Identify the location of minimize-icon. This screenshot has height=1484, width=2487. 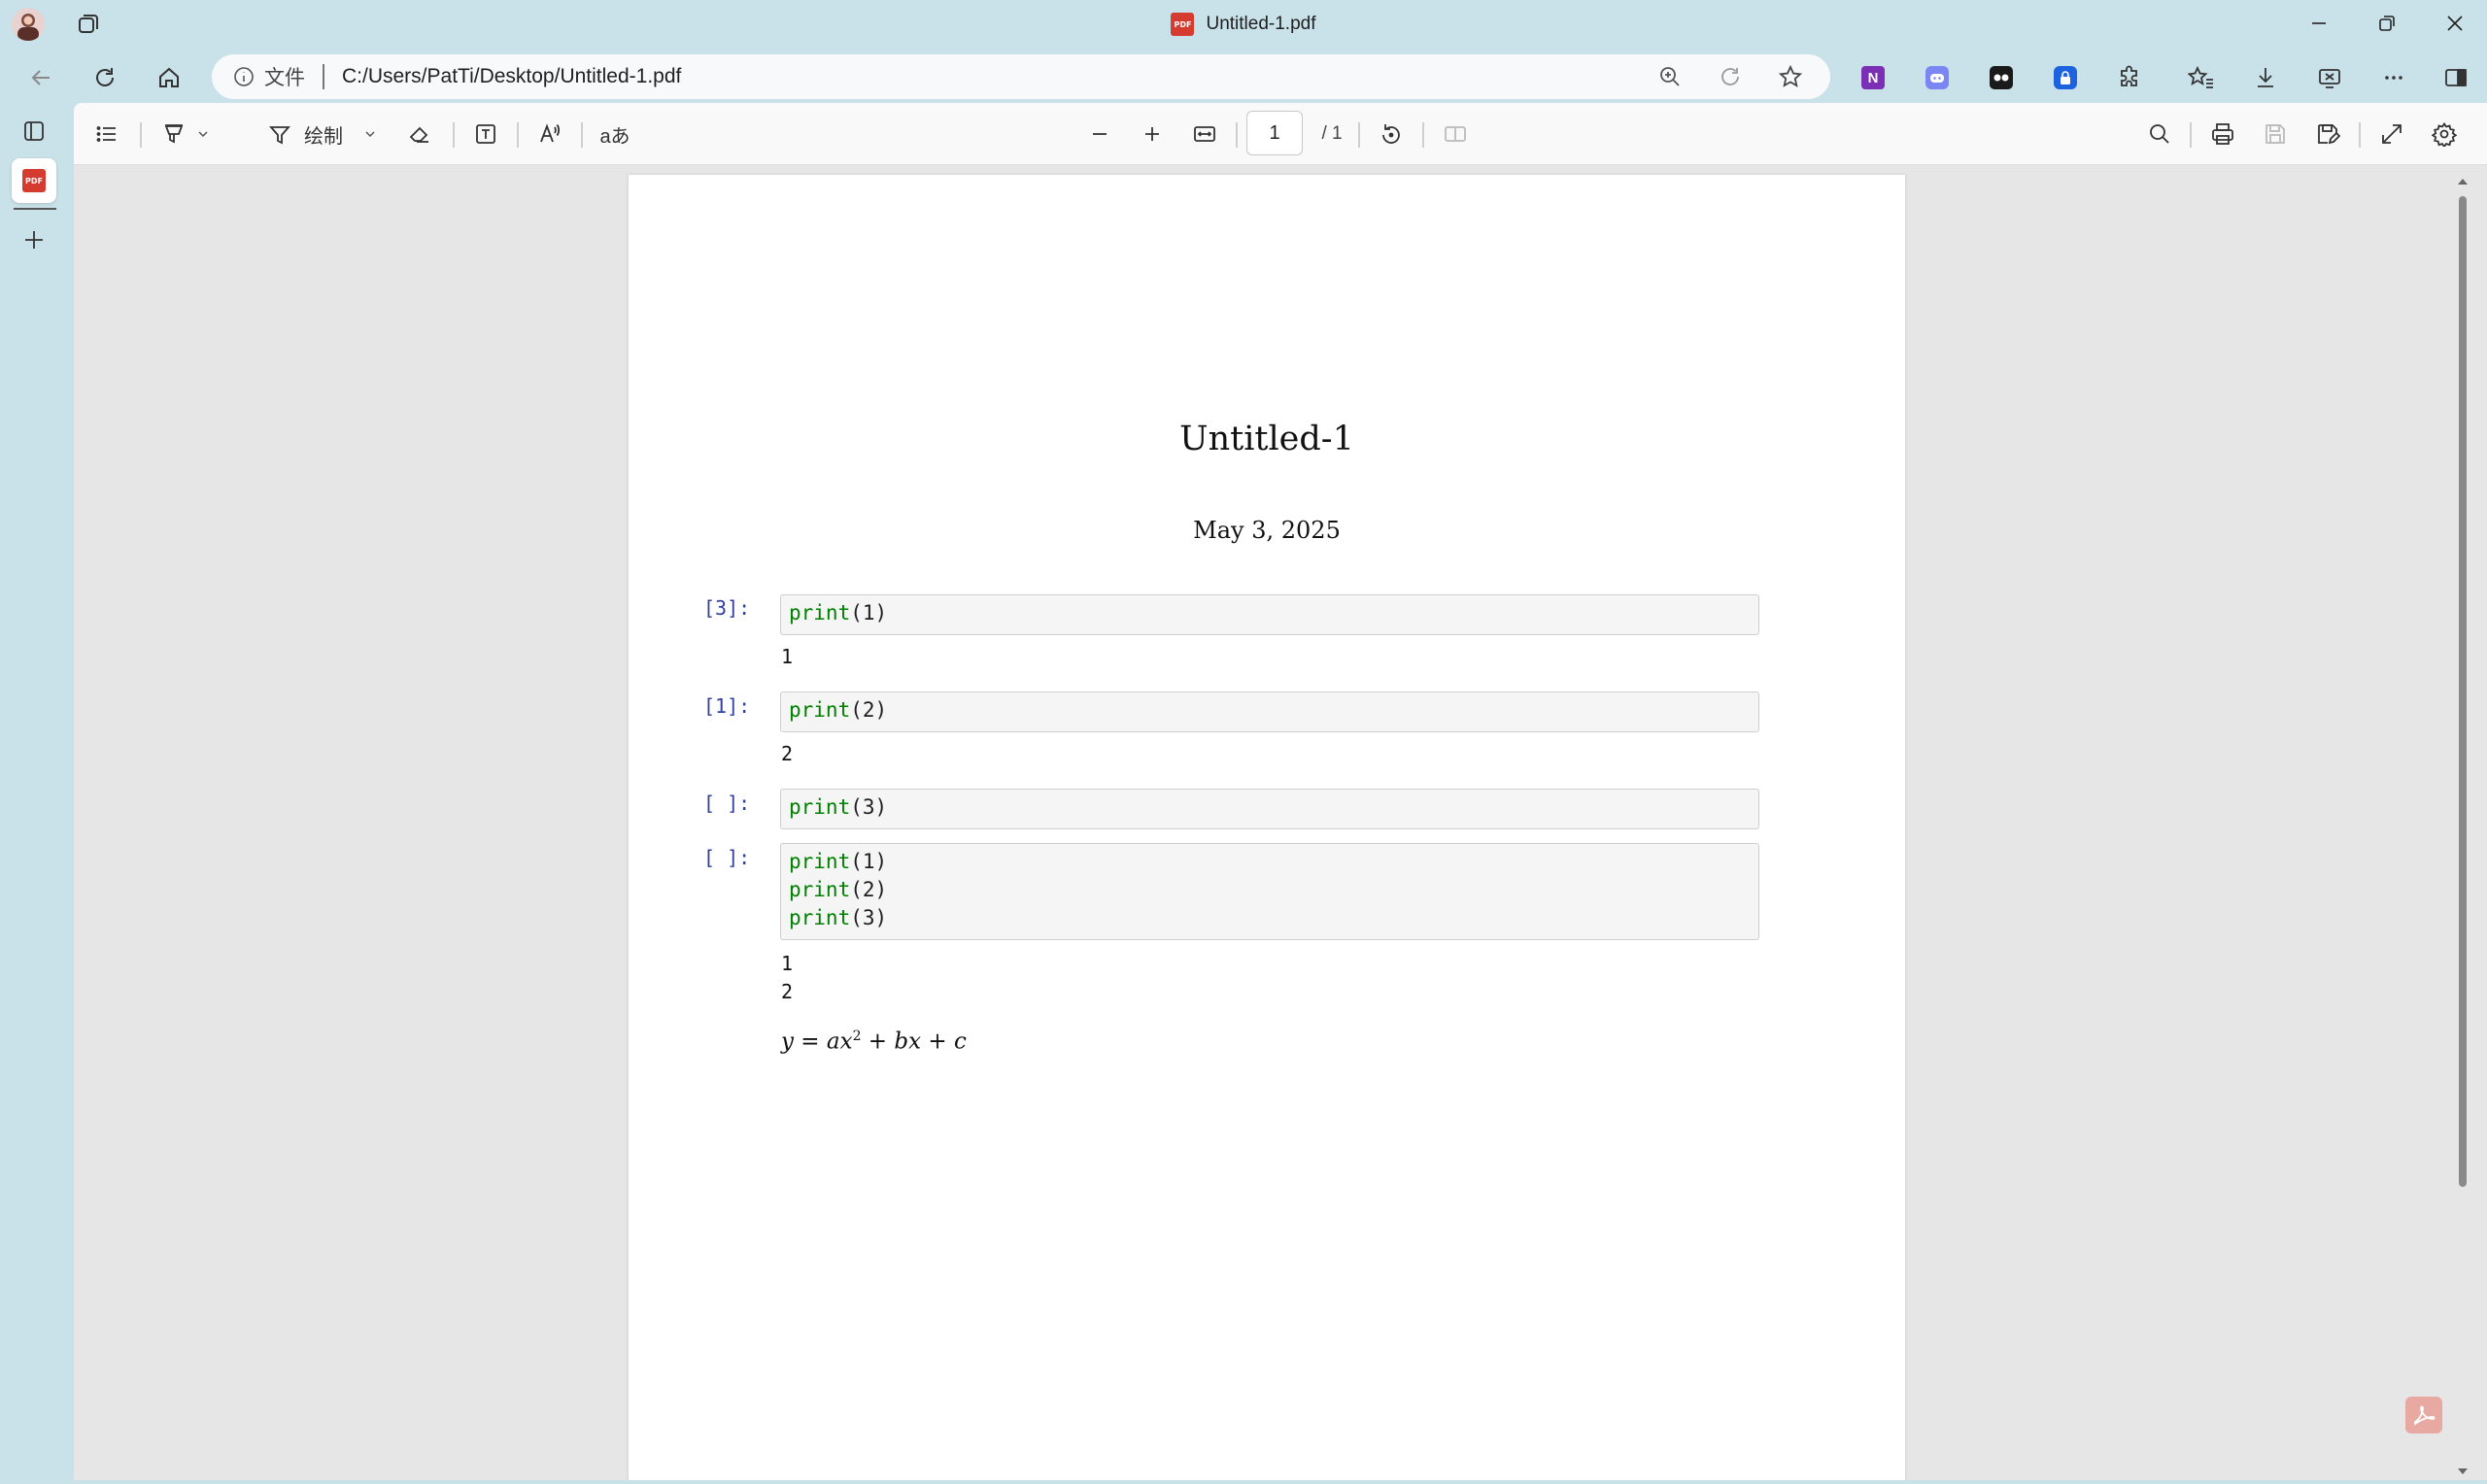
(2319, 23).